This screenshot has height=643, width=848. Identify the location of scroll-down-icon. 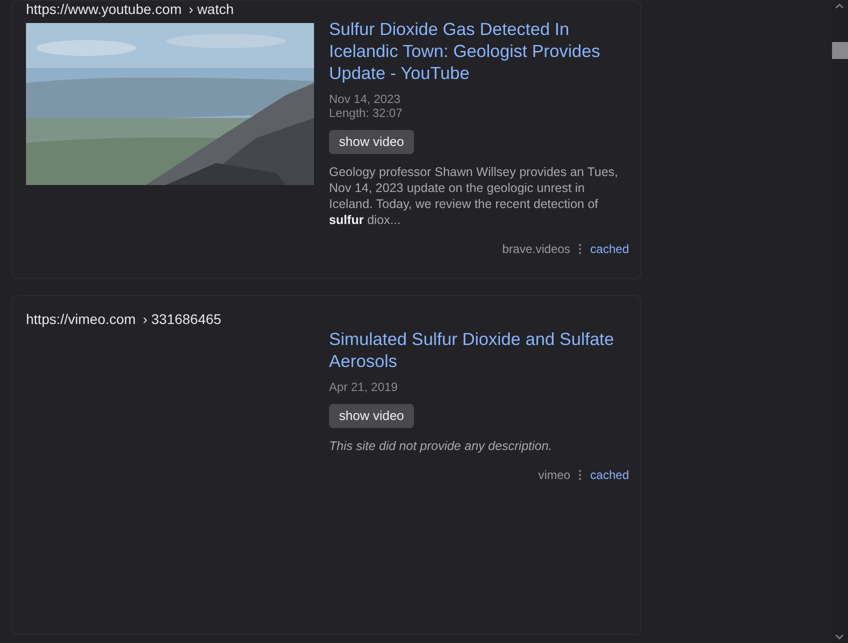
(839, 637).